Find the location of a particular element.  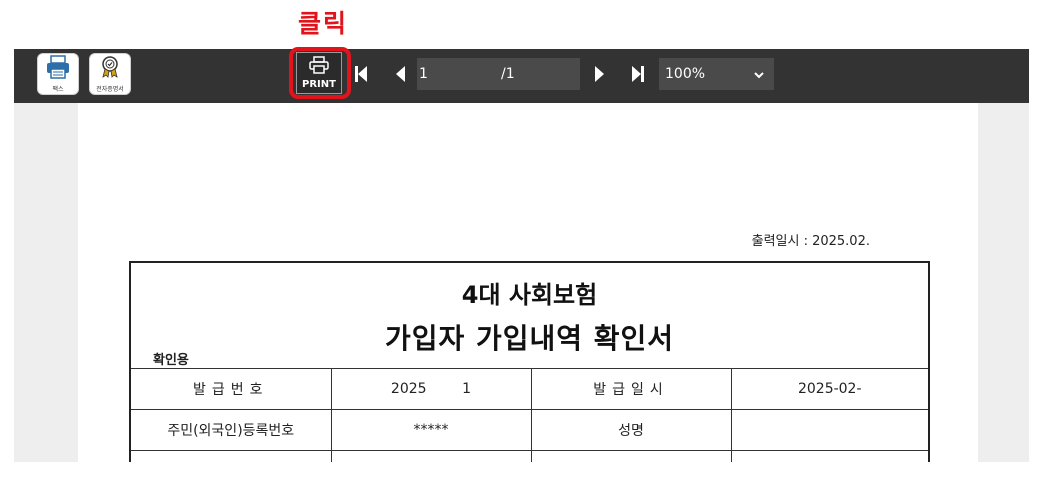

document-title-line1: 4대 사회보험 is located at coordinates (529, 295).